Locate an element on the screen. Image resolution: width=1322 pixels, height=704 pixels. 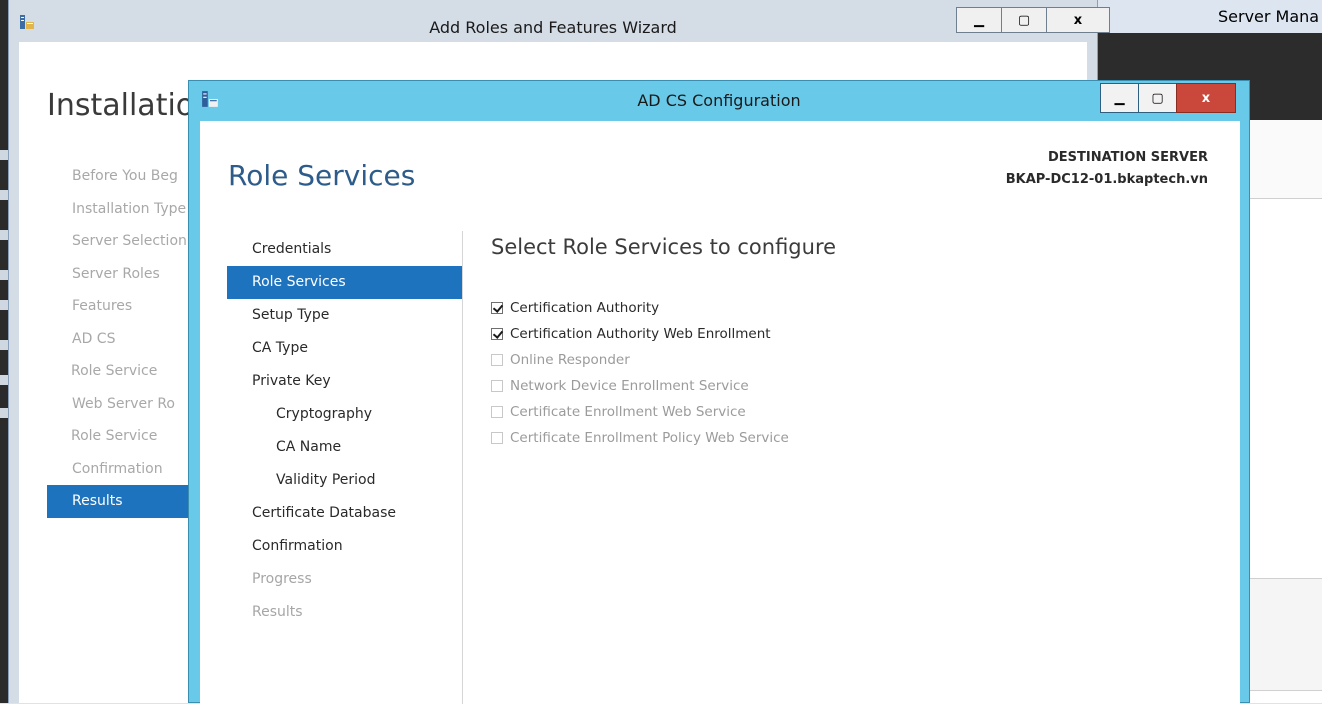
adcs-maximize-button: ▢ is located at coordinates (1157, 98).